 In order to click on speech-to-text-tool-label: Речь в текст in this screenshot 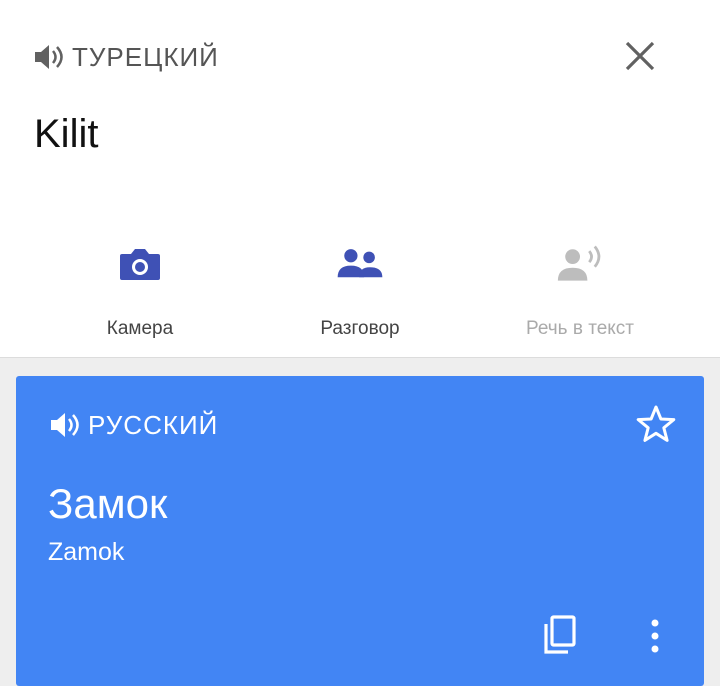, I will do `click(579, 328)`.